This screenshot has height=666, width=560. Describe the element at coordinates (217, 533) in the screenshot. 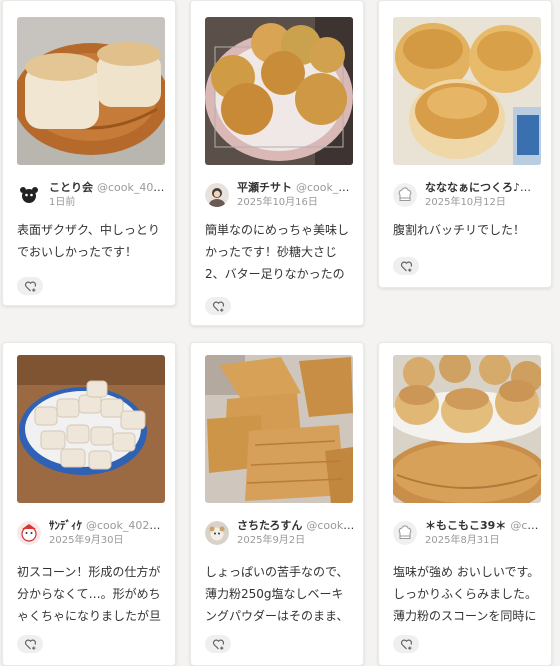

I see `pet-photo-avatar-icon` at that location.